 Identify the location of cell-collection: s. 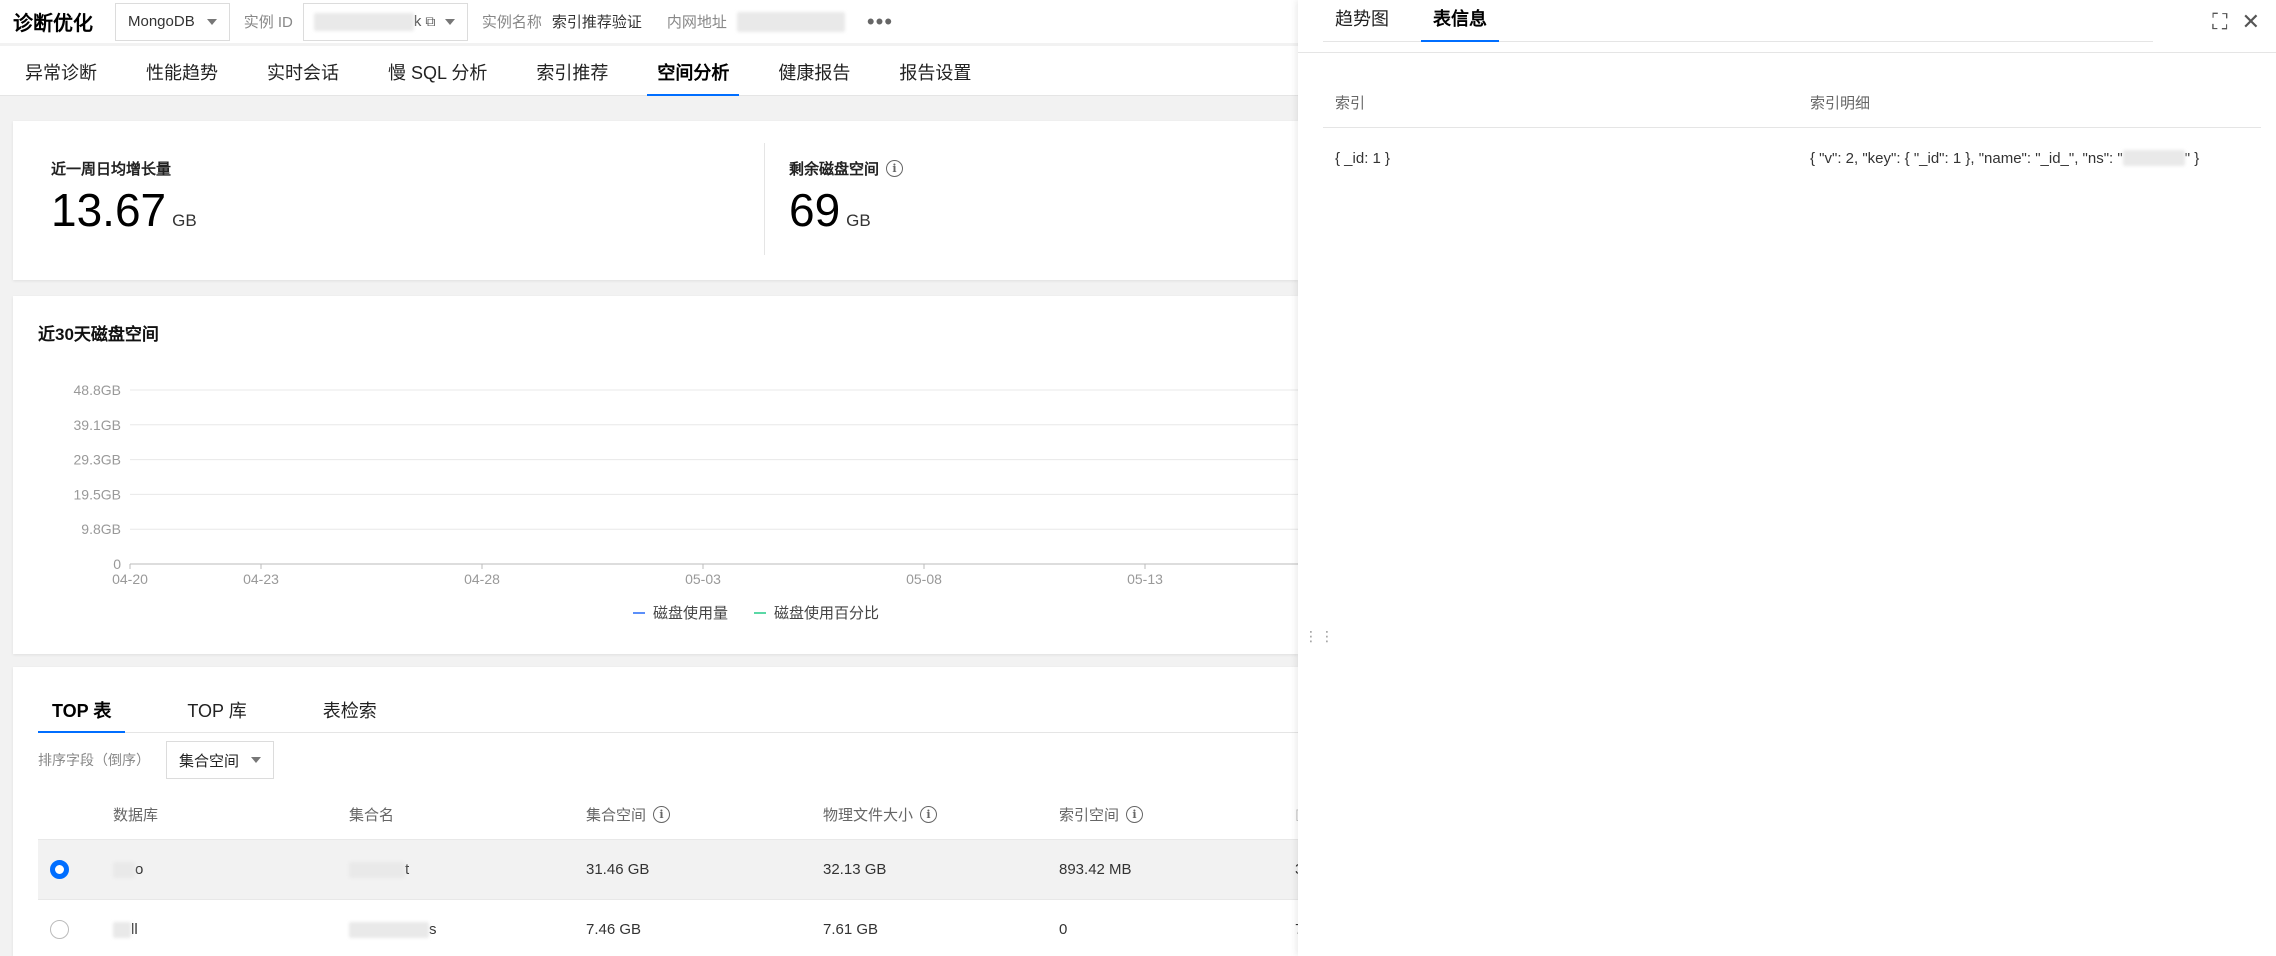
(393, 928).